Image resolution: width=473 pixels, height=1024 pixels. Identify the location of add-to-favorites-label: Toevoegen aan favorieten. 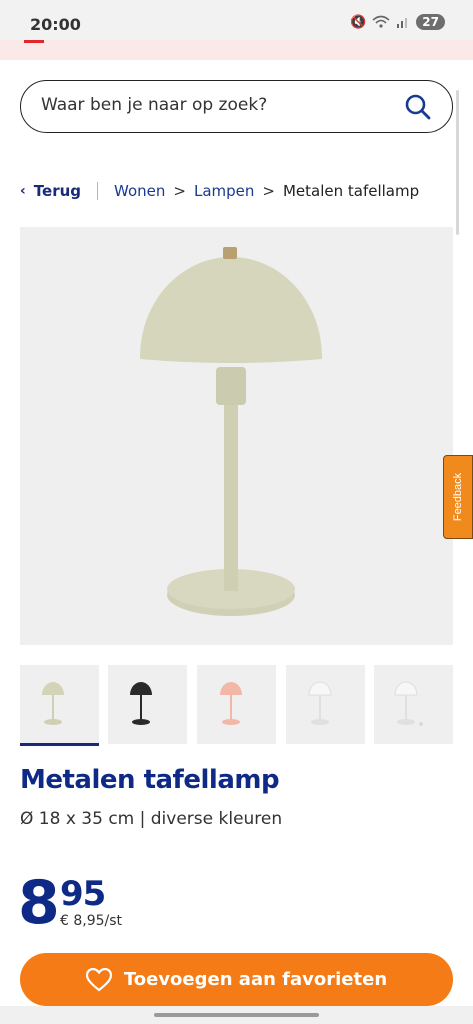
(255, 979).